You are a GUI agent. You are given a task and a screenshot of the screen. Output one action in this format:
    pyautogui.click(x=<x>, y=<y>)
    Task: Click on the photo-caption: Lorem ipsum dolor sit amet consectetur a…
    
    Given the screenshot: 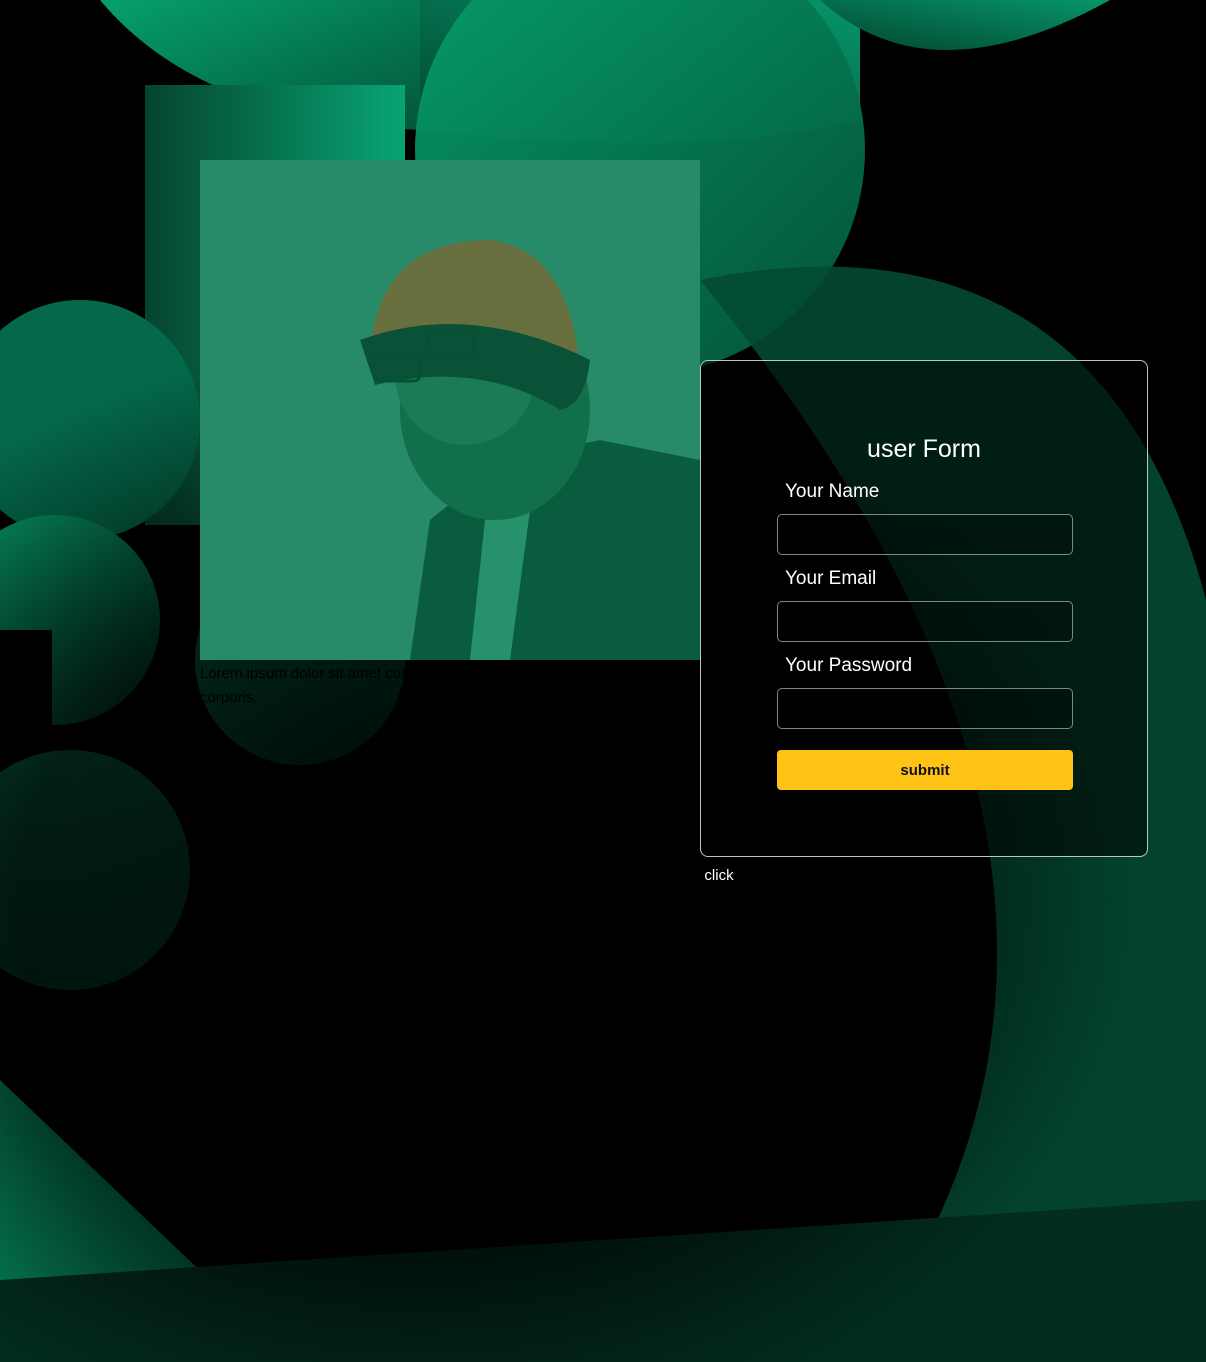 What is the action you would take?
    pyautogui.click(x=425, y=685)
    